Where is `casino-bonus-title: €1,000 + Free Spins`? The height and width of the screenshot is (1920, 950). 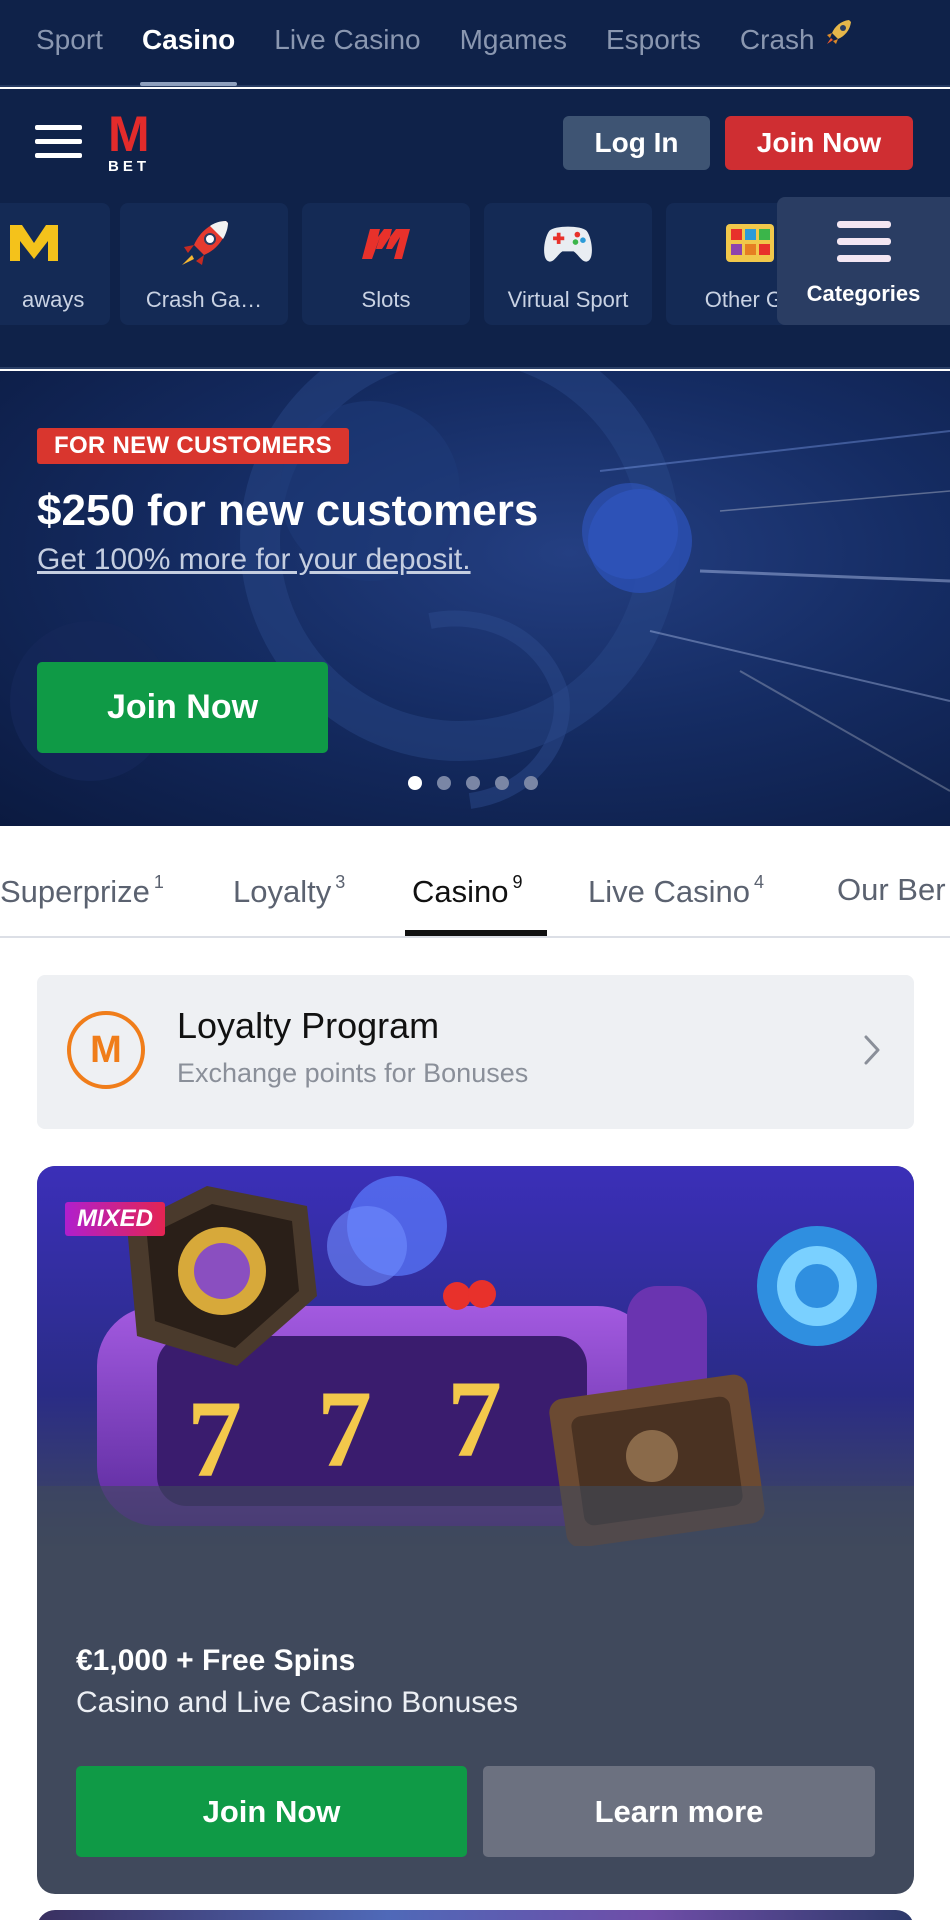 casino-bonus-title: €1,000 + Free Spins is located at coordinates (216, 1660).